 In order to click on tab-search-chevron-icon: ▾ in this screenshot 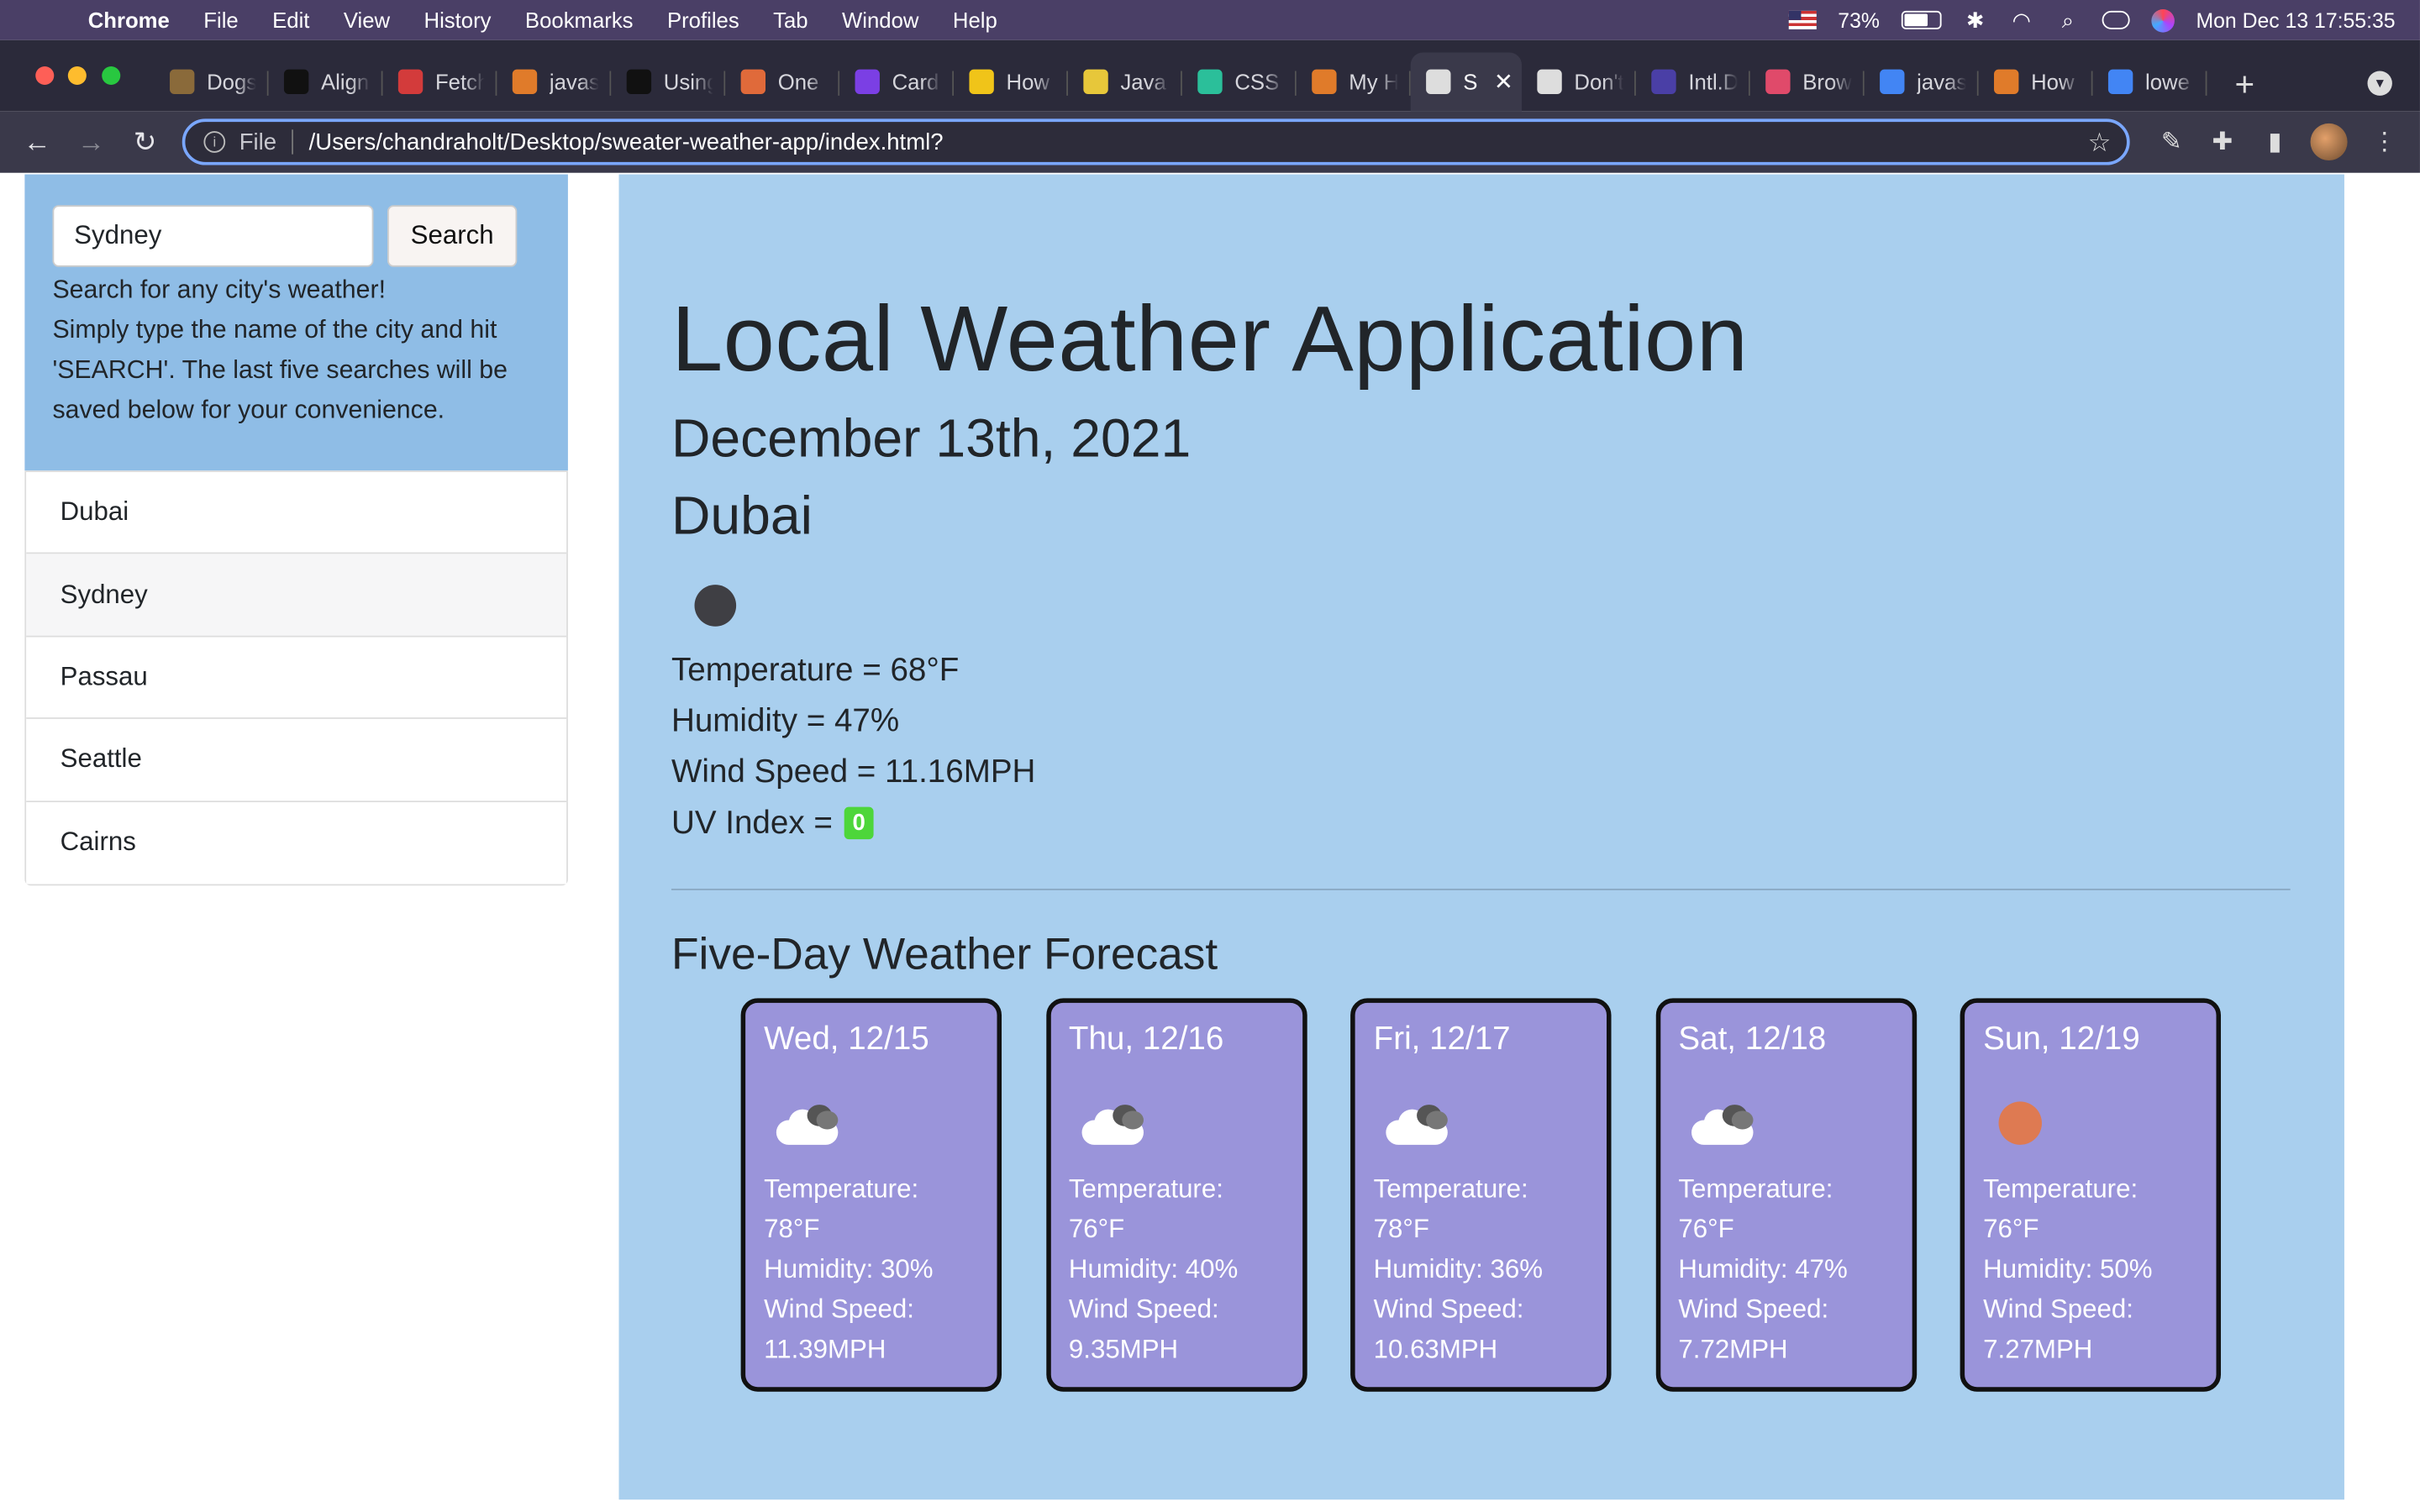, I will do `click(2380, 83)`.